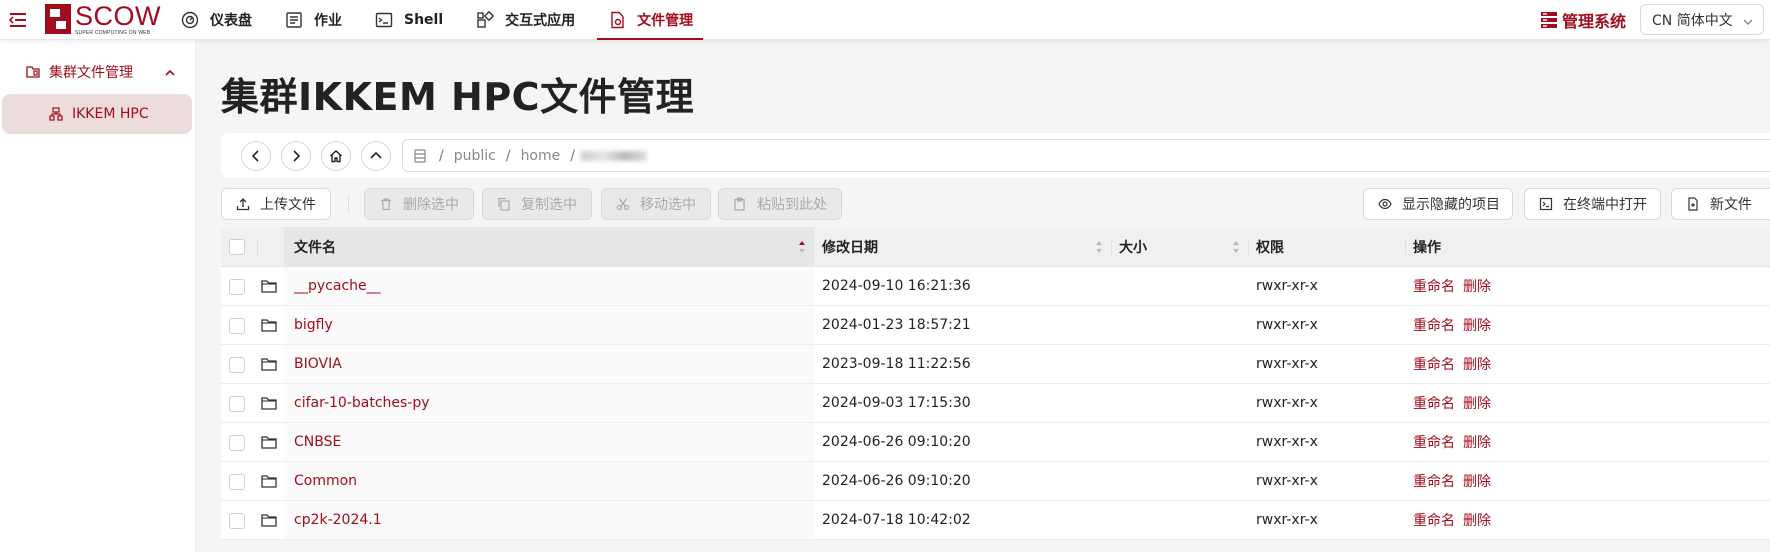  I want to click on nav-shell: Shell, so click(408, 20).